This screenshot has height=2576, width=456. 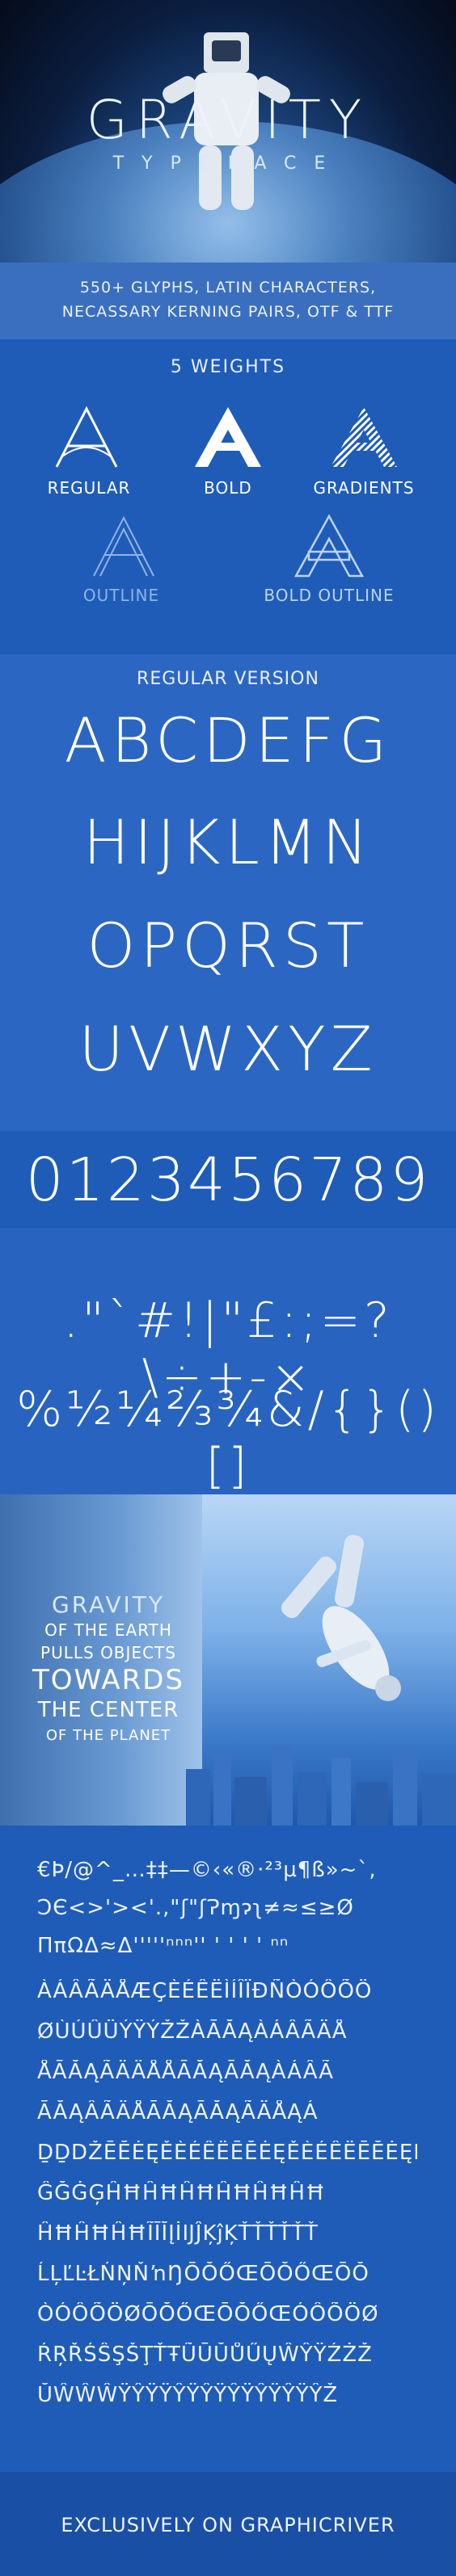 I want to click on weight-label-regular: REGULAR, so click(x=89, y=488).